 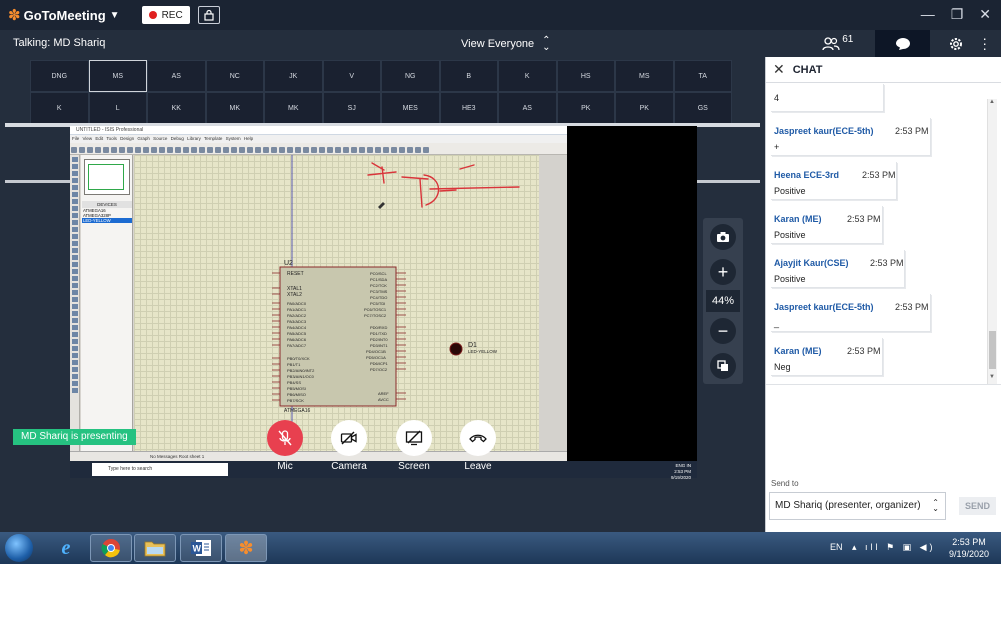 I want to click on leave-control: Leave, so click(x=478, y=446).